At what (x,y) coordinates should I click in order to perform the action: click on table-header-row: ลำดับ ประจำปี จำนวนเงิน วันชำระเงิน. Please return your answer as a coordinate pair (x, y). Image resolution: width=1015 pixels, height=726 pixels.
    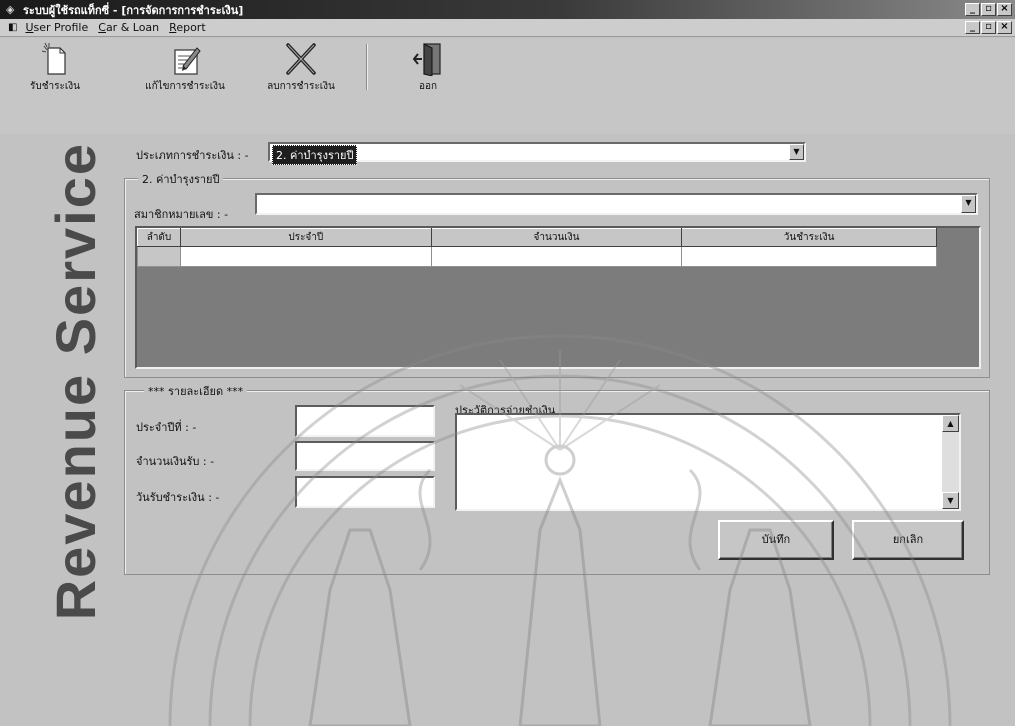
    Looking at the image, I should click on (537, 237).